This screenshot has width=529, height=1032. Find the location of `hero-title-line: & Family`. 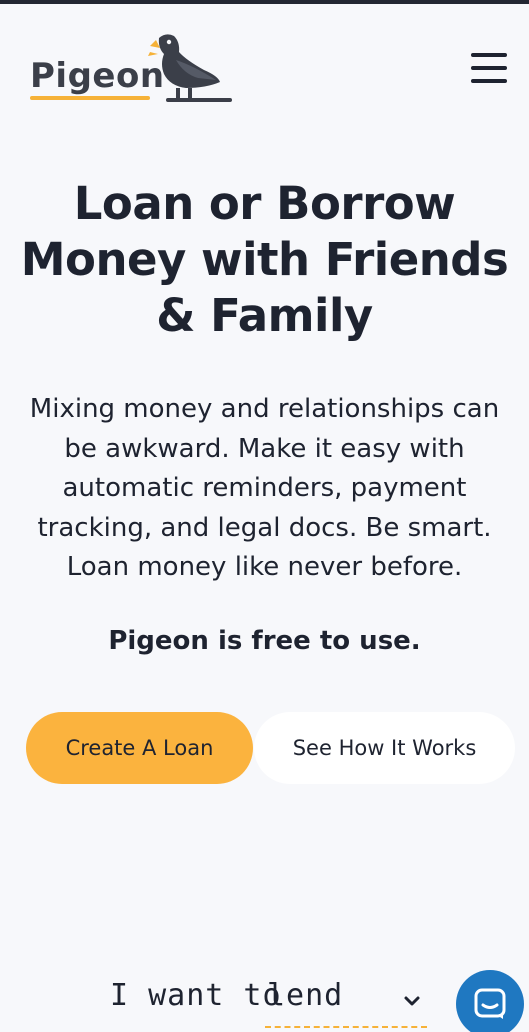

hero-title-line: & Family is located at coordinates (264, 315).